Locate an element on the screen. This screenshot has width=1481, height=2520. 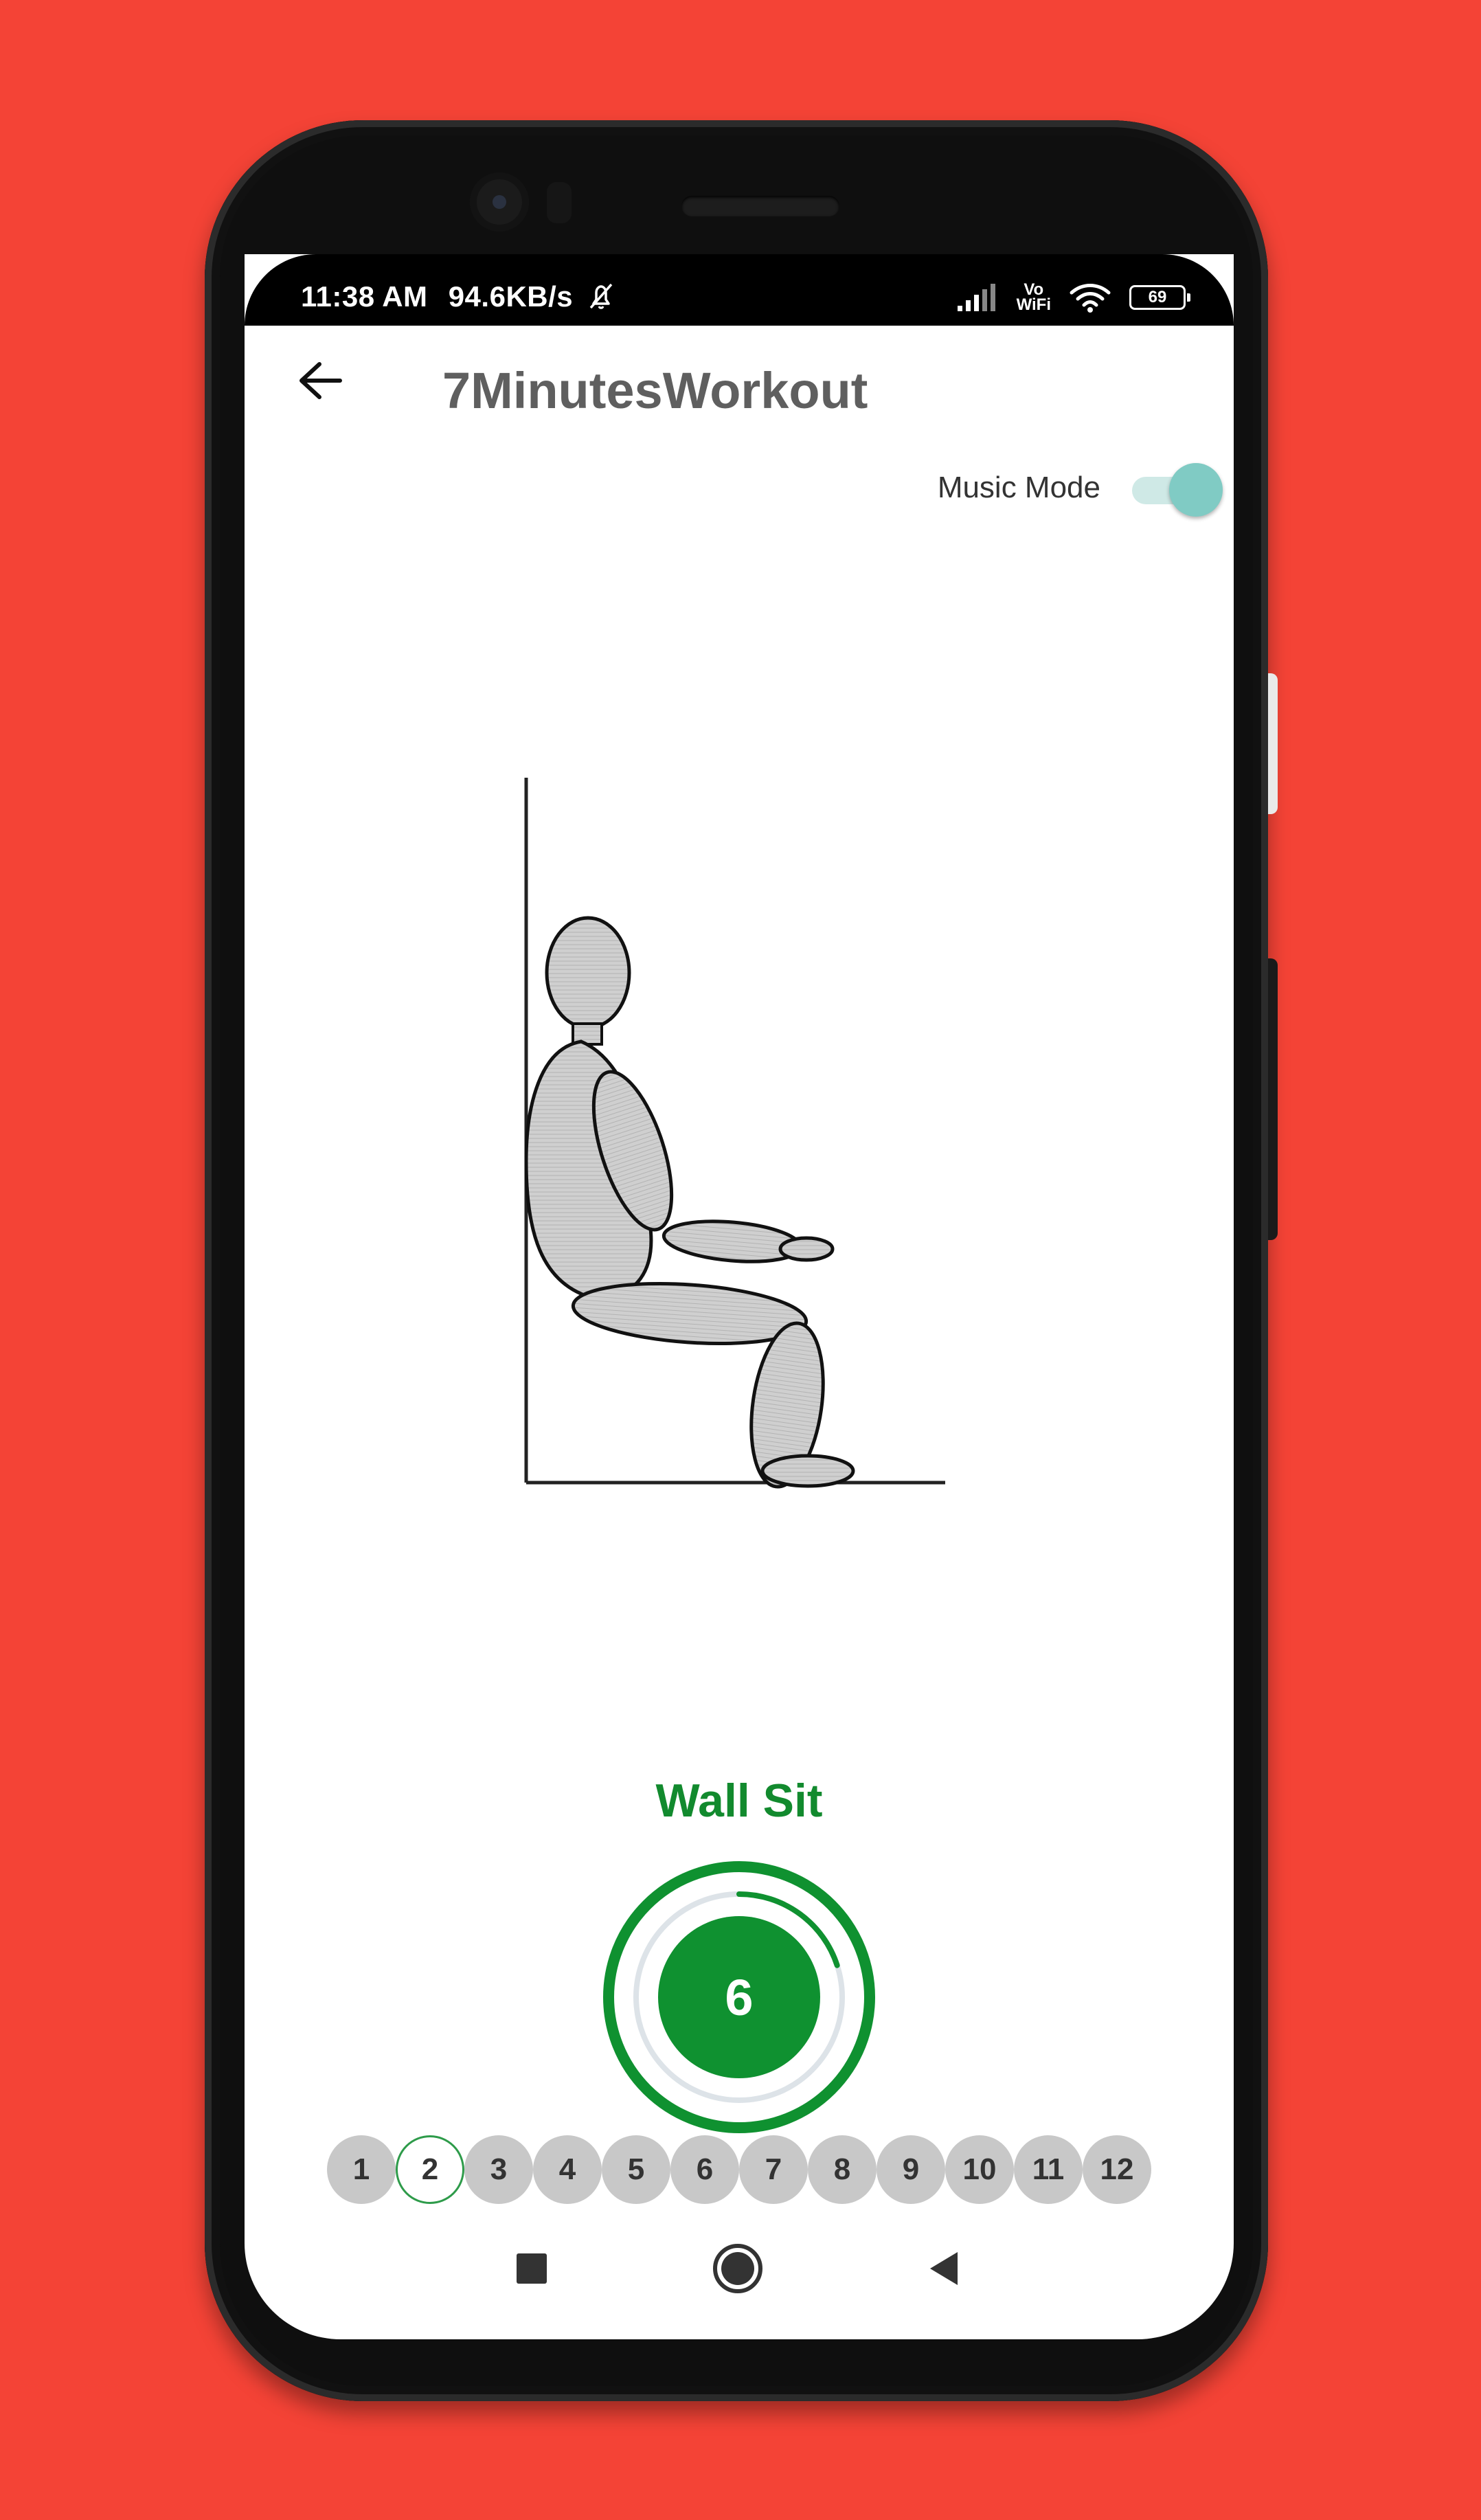
step-7: 7 is located at coordinates (773, 2169).